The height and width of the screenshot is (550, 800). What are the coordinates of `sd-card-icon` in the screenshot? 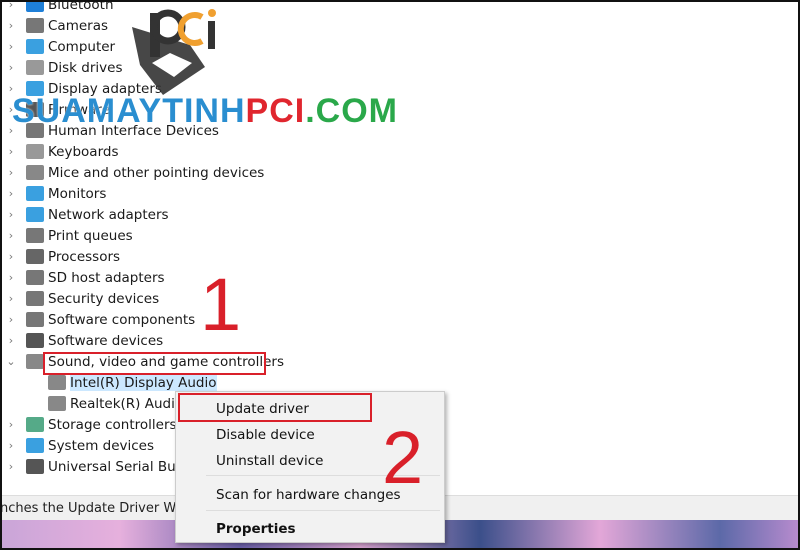 It's located at (35, 277).